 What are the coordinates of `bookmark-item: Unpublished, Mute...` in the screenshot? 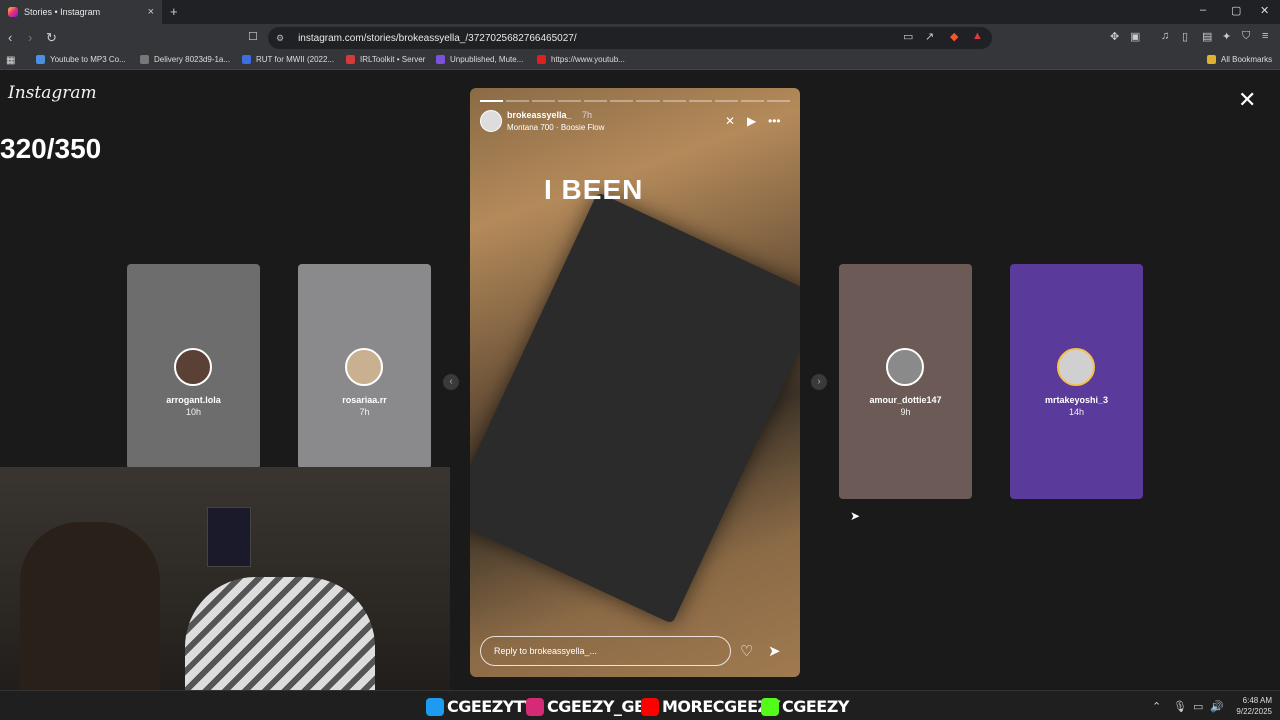 It's located at (479, 59).